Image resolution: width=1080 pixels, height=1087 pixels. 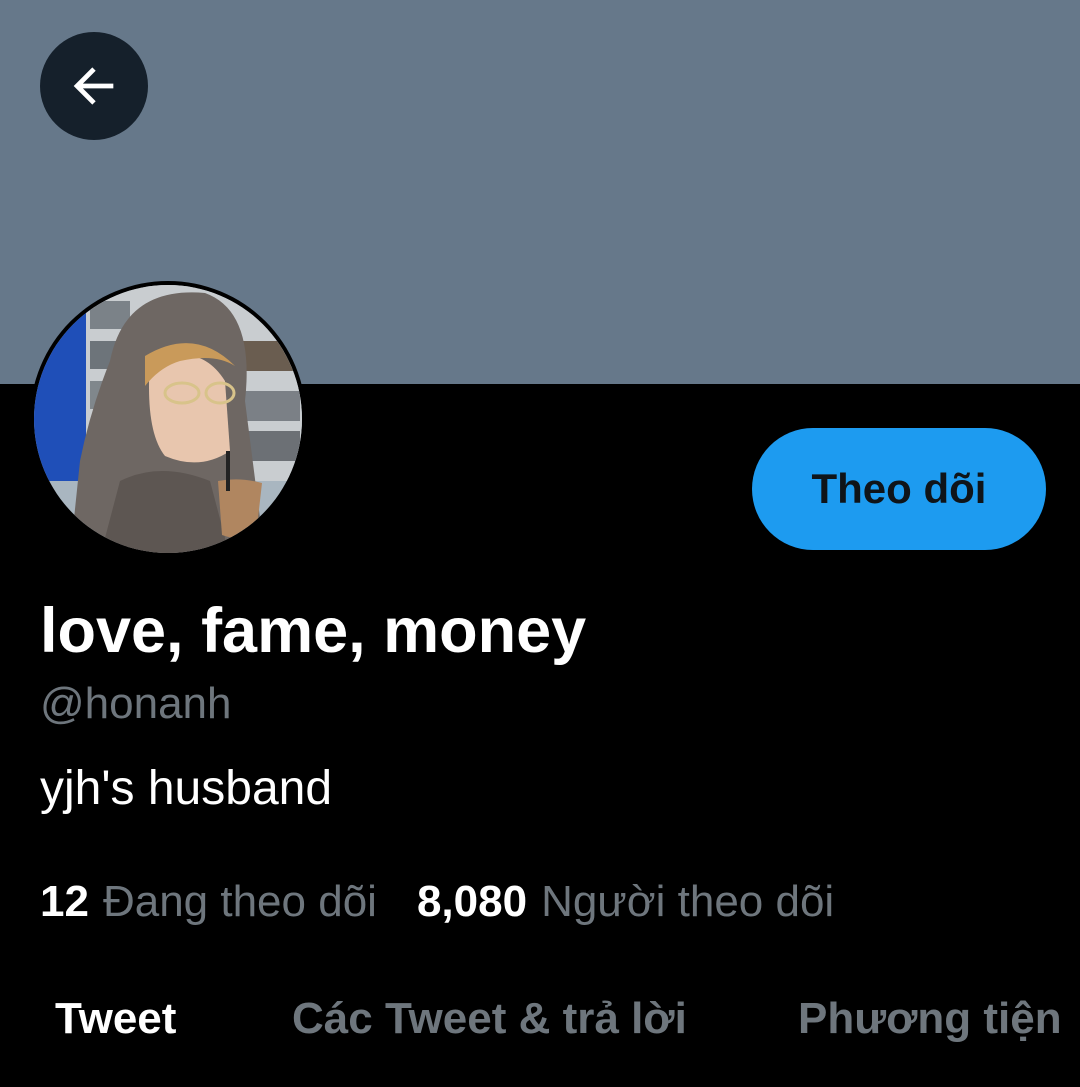 I want to click on followers-link: 8,080 Người theo dõi, so click(x=625, y=902).